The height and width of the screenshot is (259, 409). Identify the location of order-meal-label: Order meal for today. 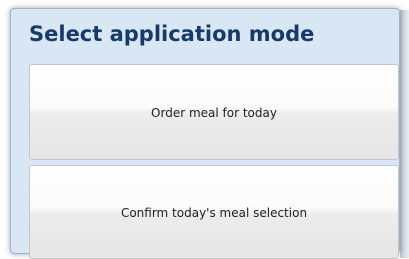
(214, 113).